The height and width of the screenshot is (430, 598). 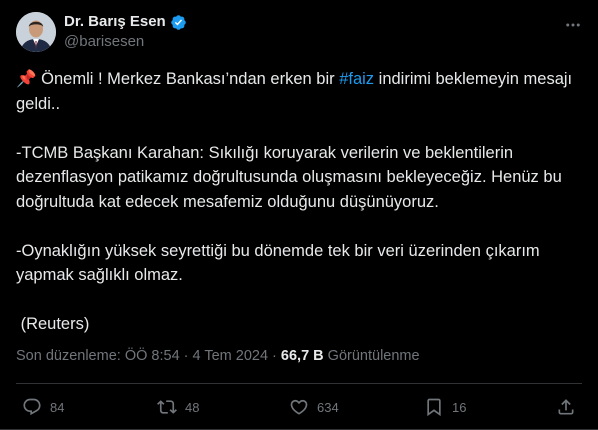 What do you see at coordinates (299, 407) in the screenshot?
I see `heart-icon` at bounding box center [299, 407].